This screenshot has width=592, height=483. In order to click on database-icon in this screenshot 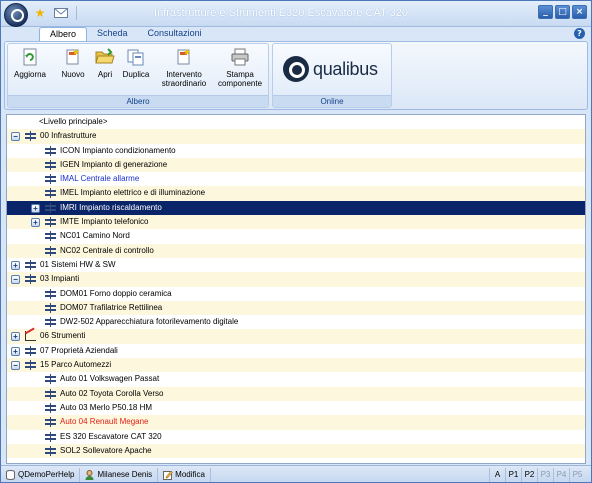, I will do `click(10, 474)`.